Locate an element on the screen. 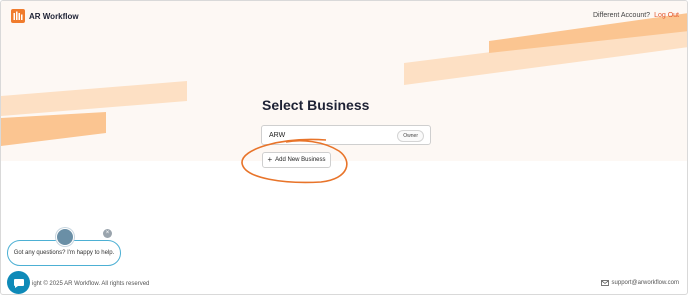 The height and width of the screenshot is (295, 688). app-name: AR Workflow is located at coordinates (54, 16).